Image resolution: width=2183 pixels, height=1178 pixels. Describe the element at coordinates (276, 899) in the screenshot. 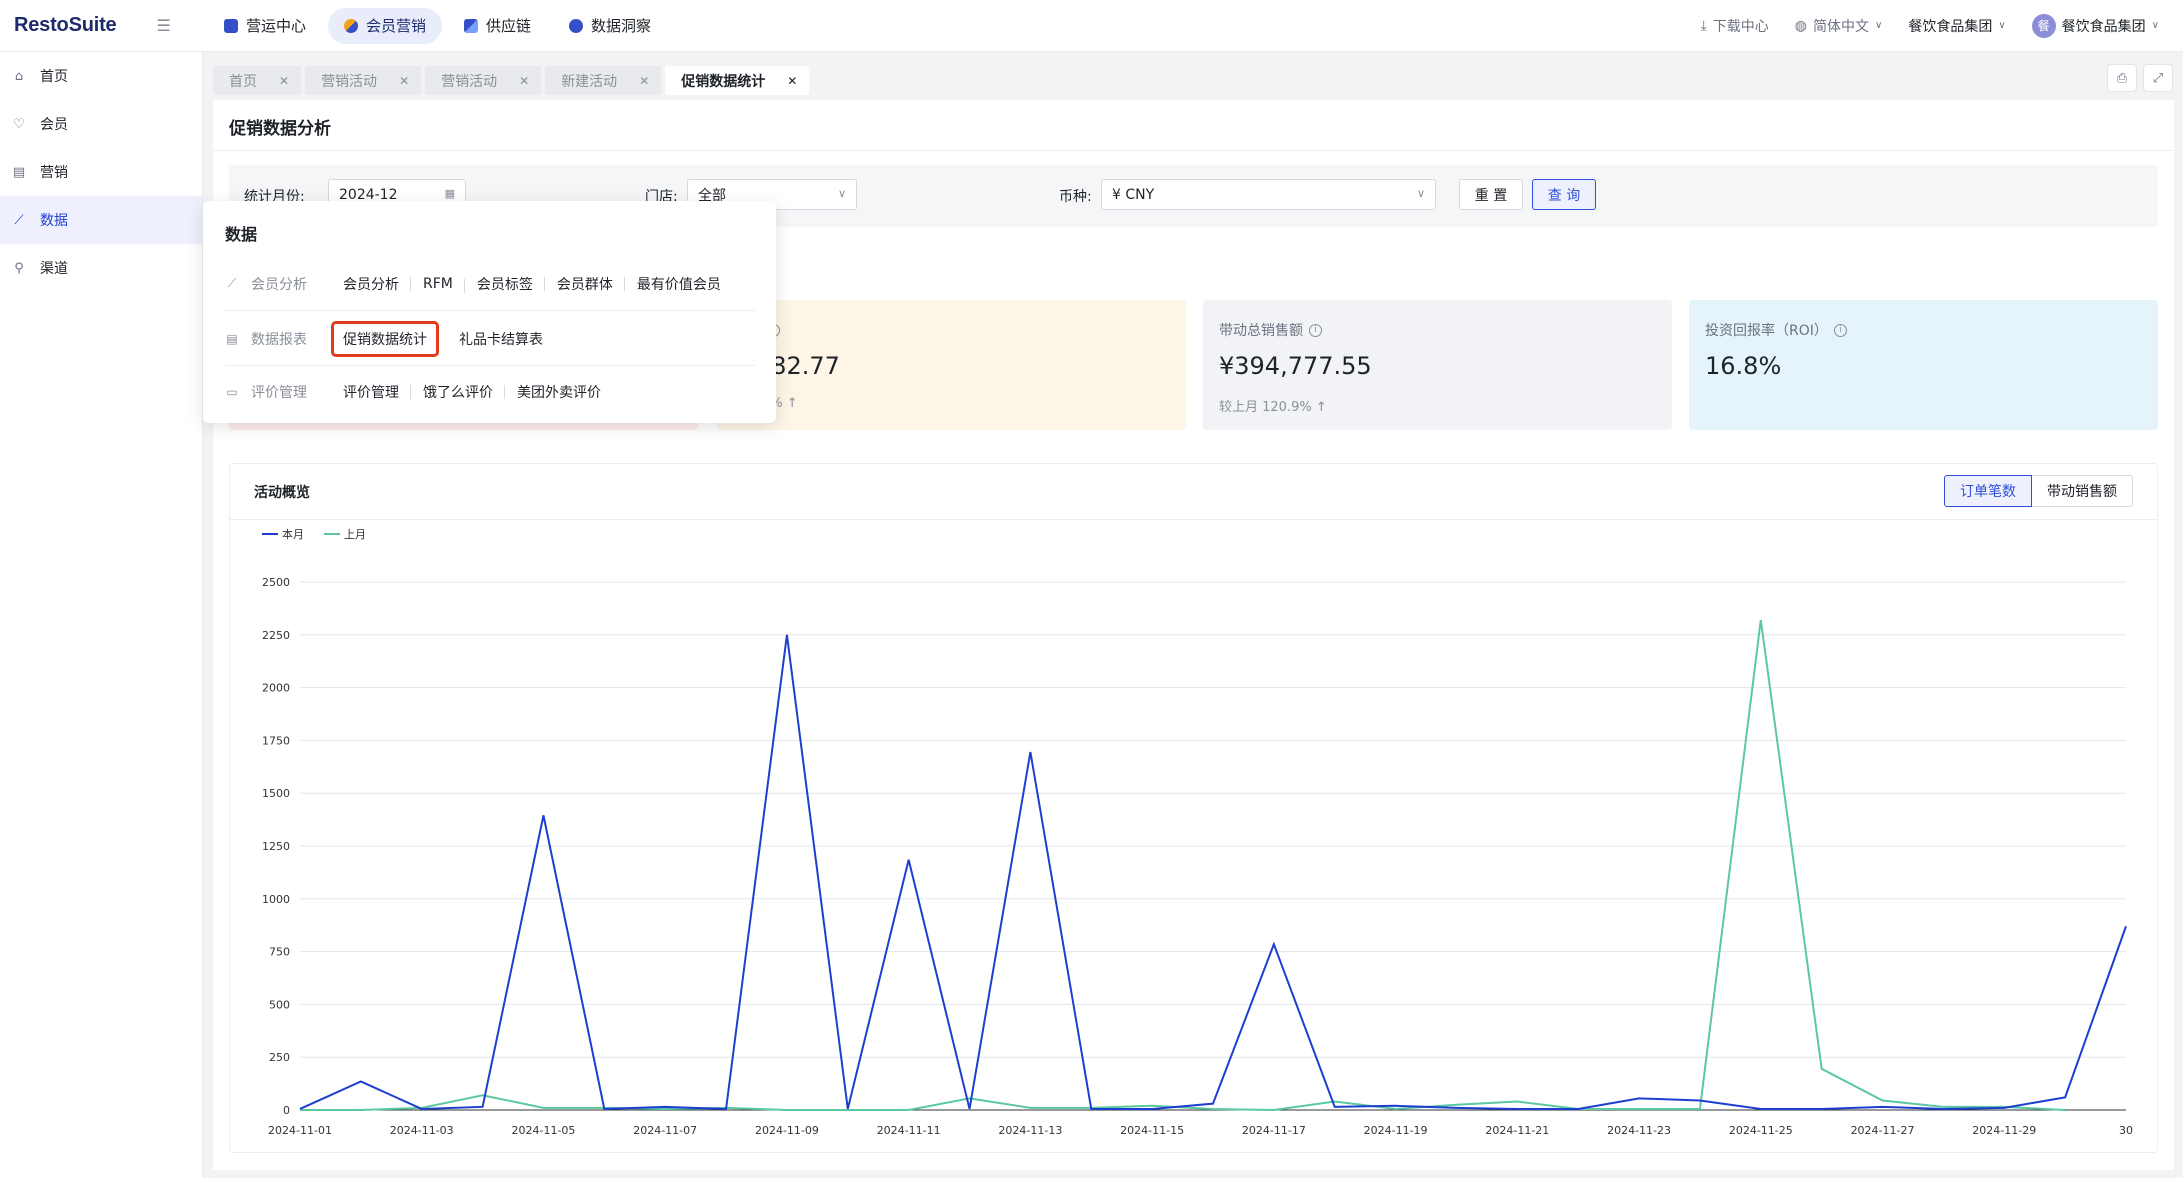

I see `y-tick-label: 1000` at that location.